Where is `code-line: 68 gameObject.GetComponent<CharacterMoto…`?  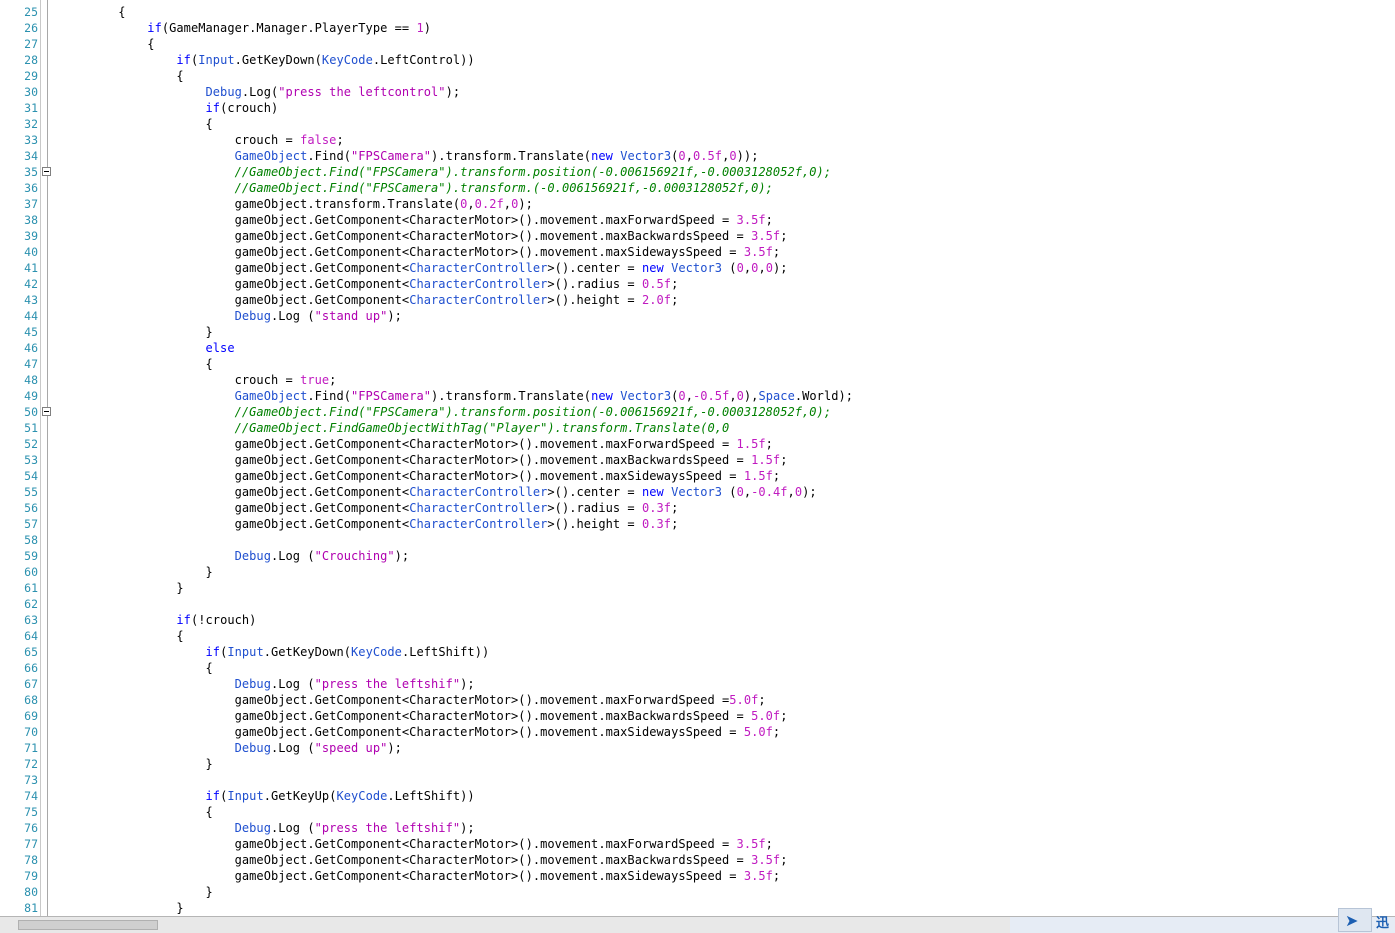 code-line: 68 gameObject.GetComponent<CharacterMoto… is located at coordinates (697, 700).